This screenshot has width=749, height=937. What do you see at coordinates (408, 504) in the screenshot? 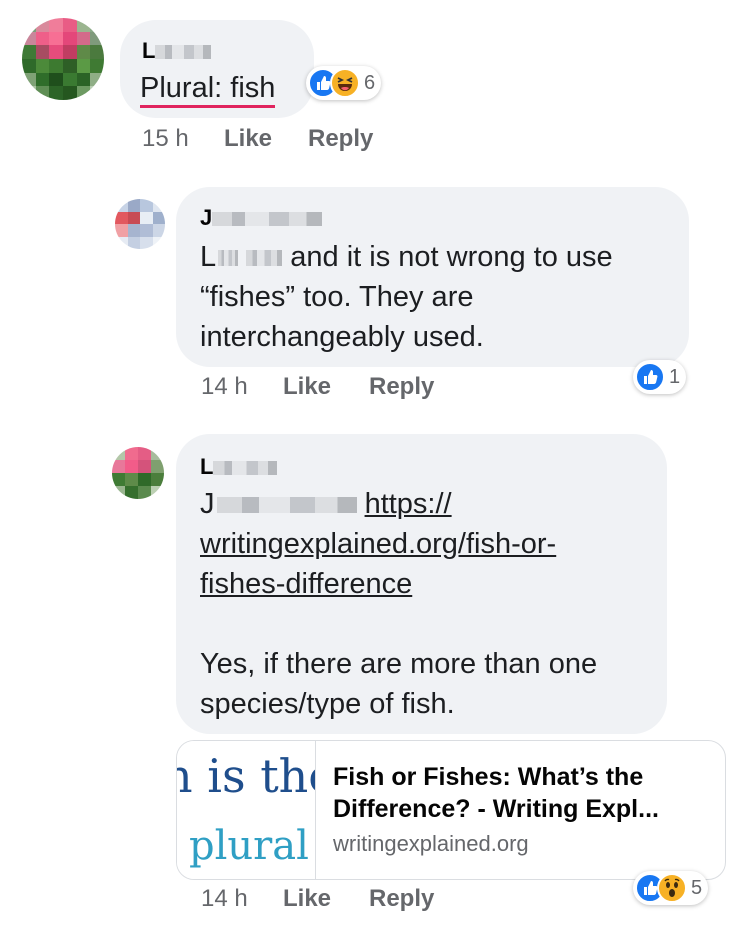
I see `url-link: https://` at bounding box center [408, 504].